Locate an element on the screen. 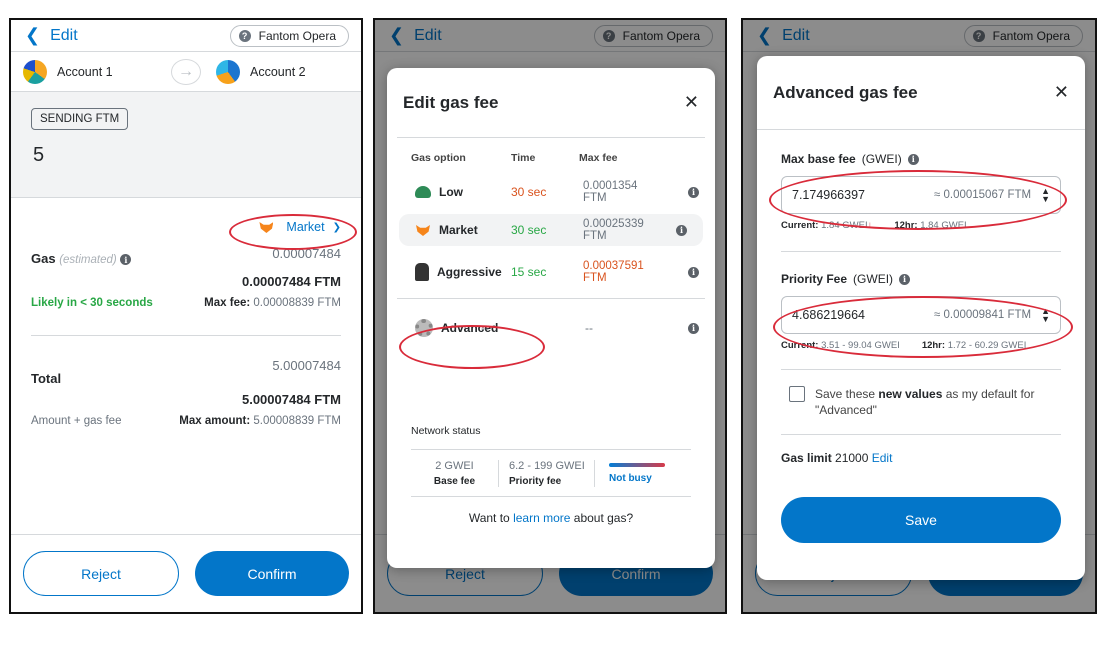 This screenshot has width=1100, height=650. priority-fee-value: 4.686219664 is located at coordinates (828, 315).